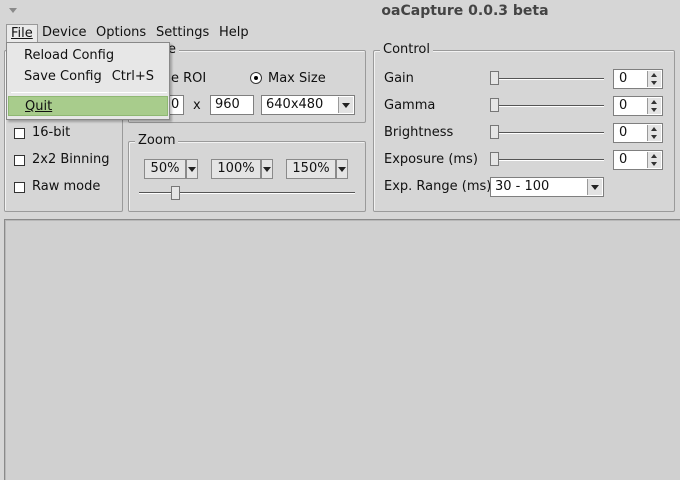 This screenshot has width=680, height=480. What do you see at coordinates (197, 105) in the screenshot?
I see `x-separator: x` at bounding box center [197, 105].